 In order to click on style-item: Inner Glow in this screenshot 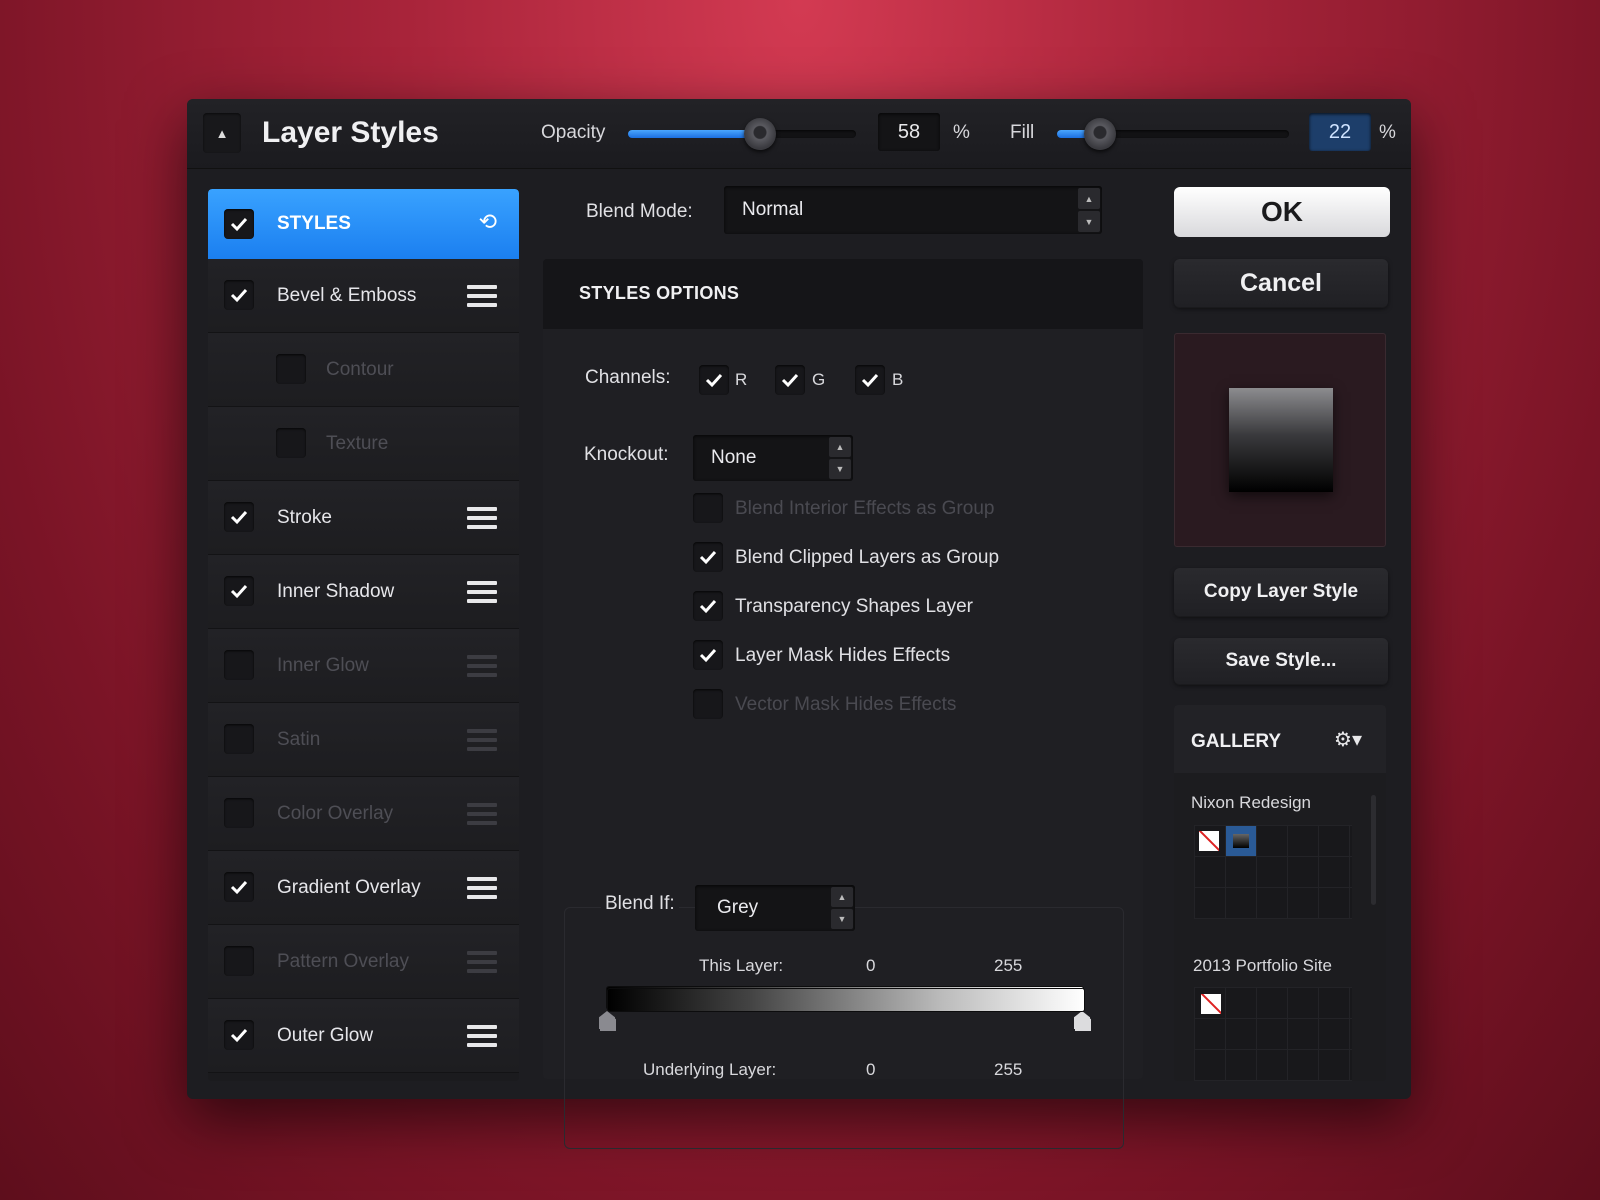, I will do `click(363, 666)`.